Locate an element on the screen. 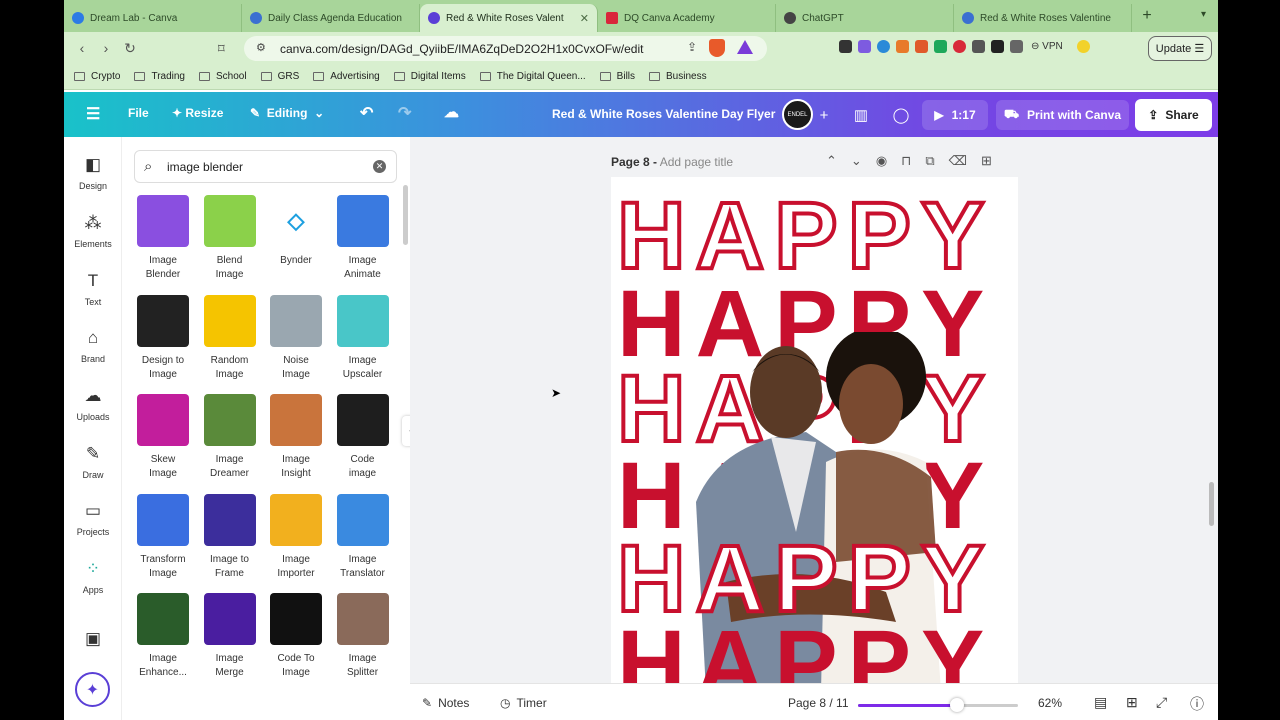  page-title-input: Add page title is located at coordinates (696, 162).